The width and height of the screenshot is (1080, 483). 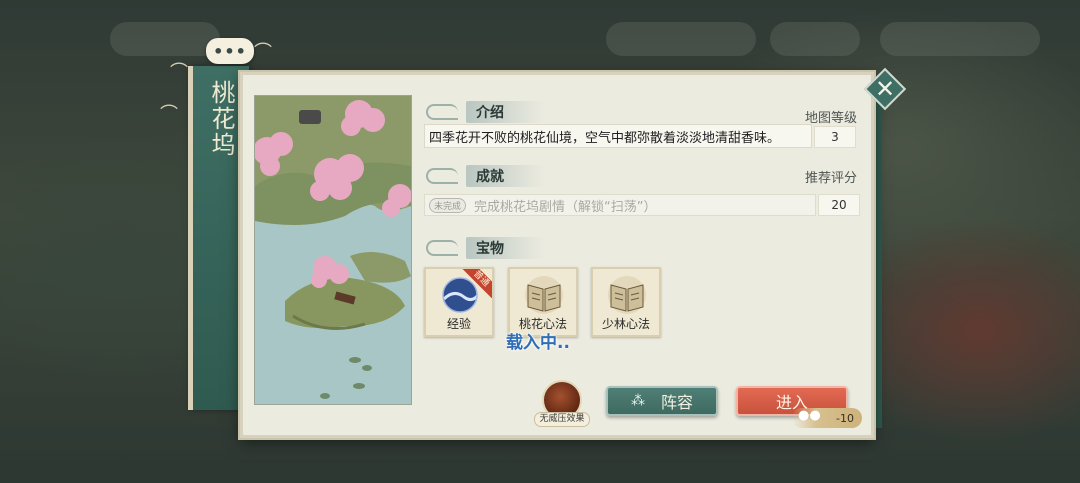 I want to click on achievement-header: 成就, so click(x=485, y=176).